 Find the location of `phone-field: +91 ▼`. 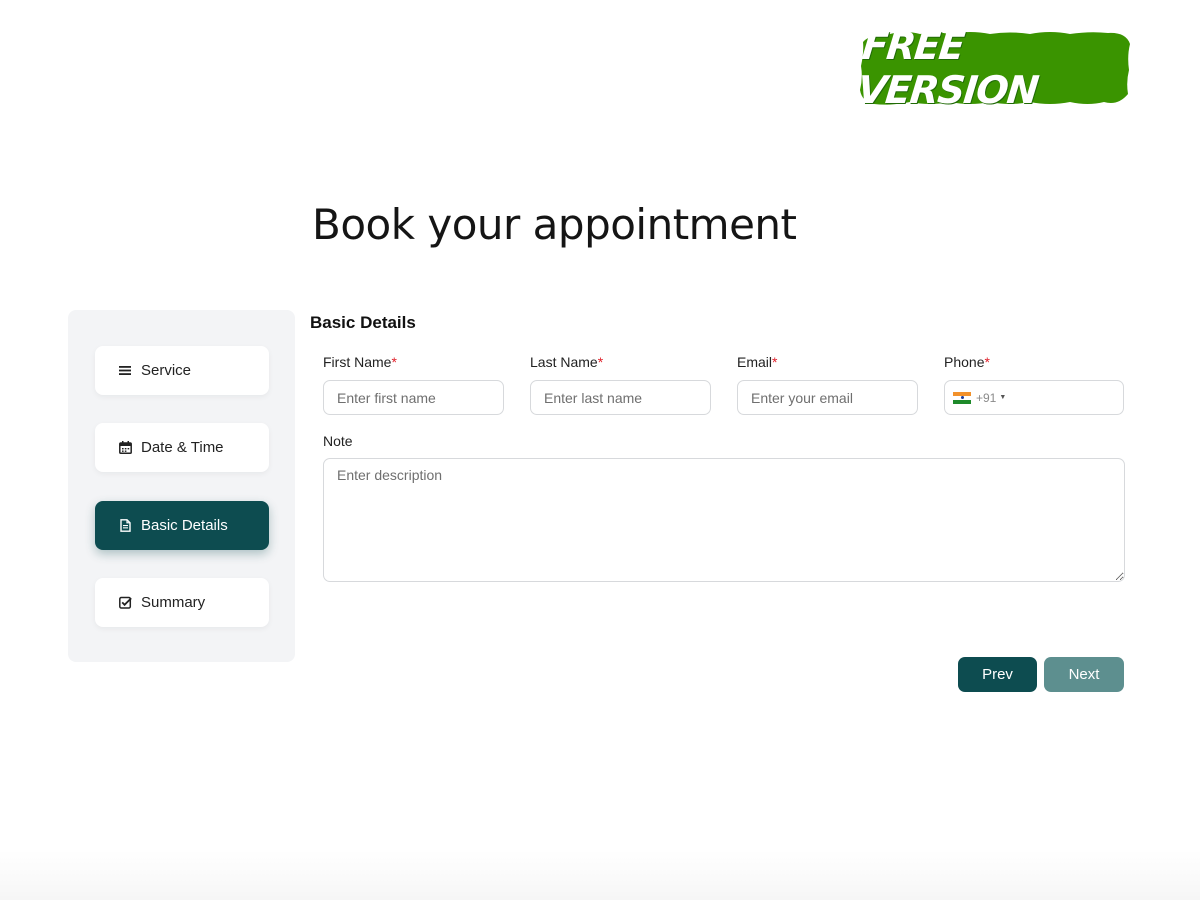

phone-field: +91 ▼ is located at coordinates (1069, 397).